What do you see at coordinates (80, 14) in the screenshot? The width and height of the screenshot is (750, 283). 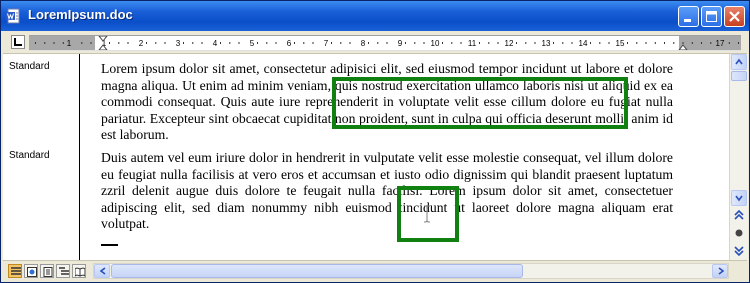 I see `window-title: LoremIpsum.doc` at bounding box center [80, 14].